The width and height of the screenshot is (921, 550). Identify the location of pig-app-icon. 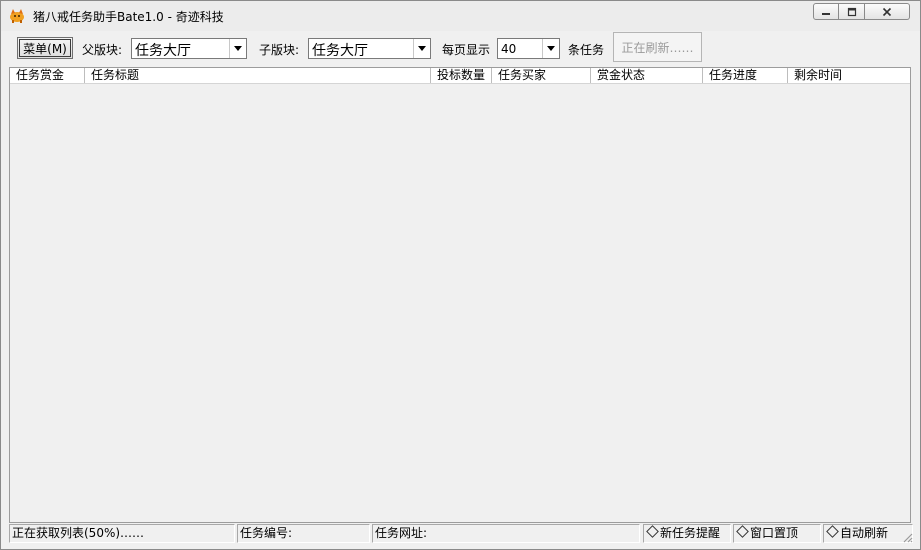
(17, 16).